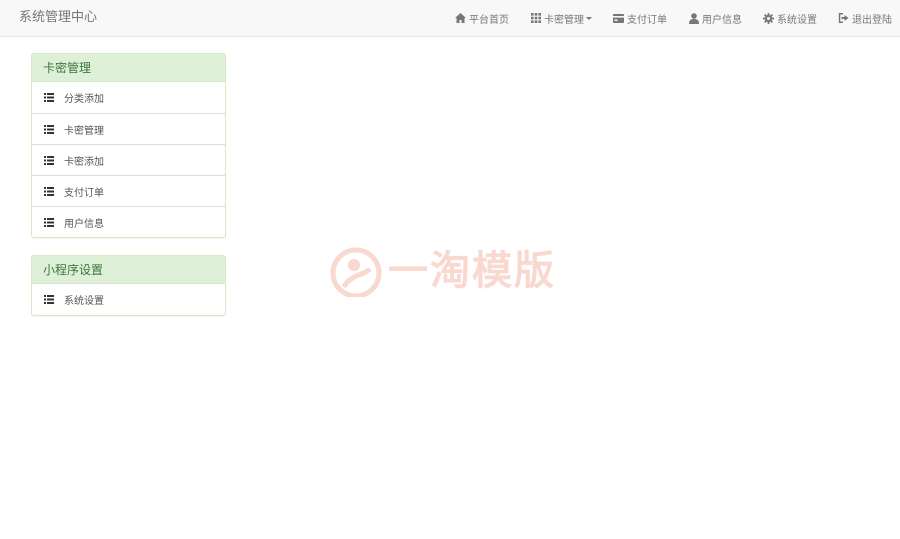  I want to click on grid-icon, so click(535, 18).